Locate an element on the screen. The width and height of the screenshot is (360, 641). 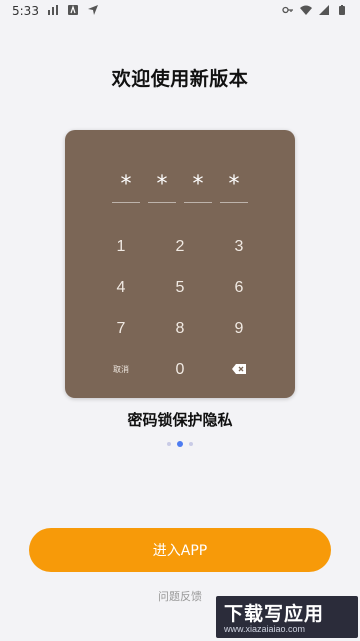
keypad-row: 4 5 6 is located at coordinates (180, 287).